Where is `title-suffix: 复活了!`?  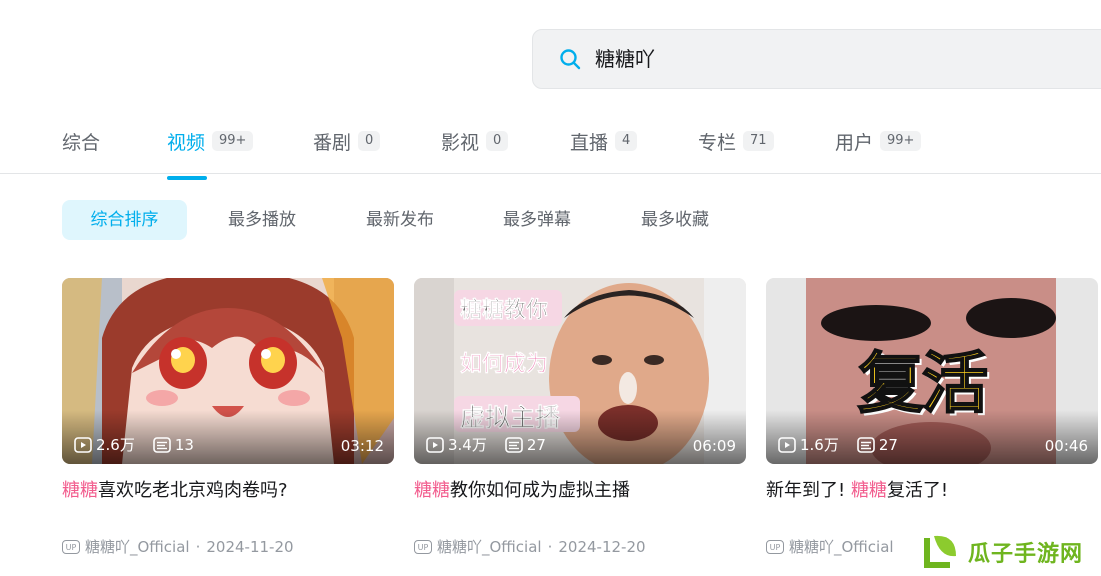 title-suffix: 复活了! is located at coordinates (917, 490).